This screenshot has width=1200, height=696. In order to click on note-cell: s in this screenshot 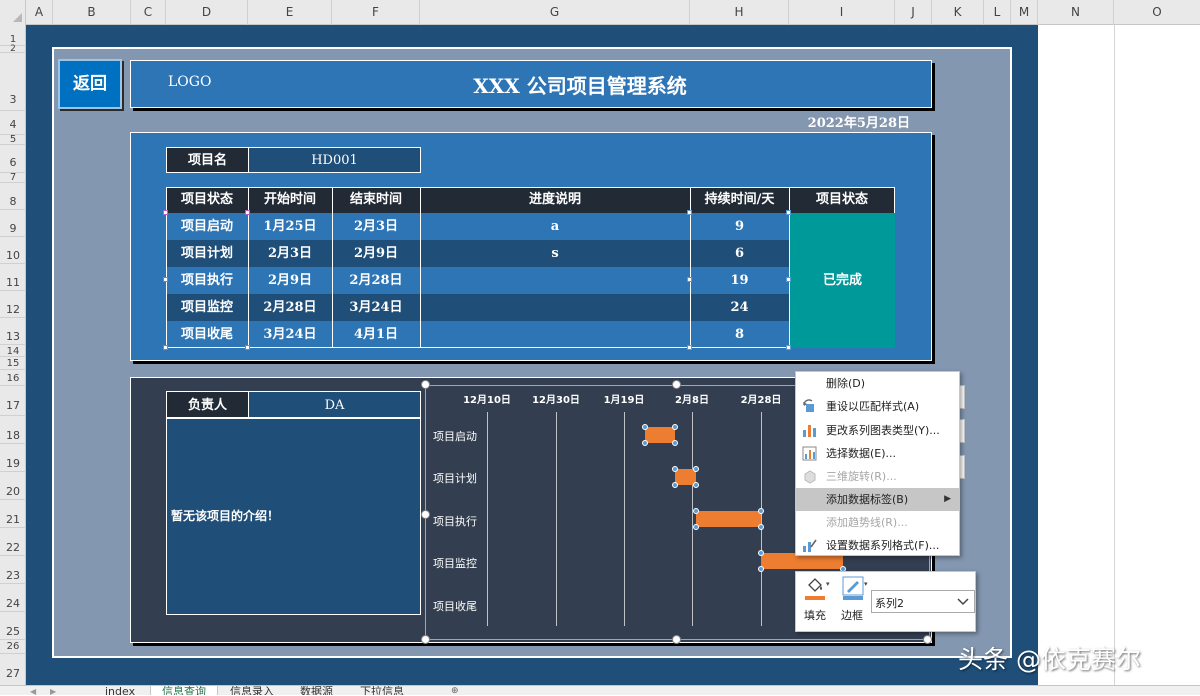, I will do `click(555, 253)`.